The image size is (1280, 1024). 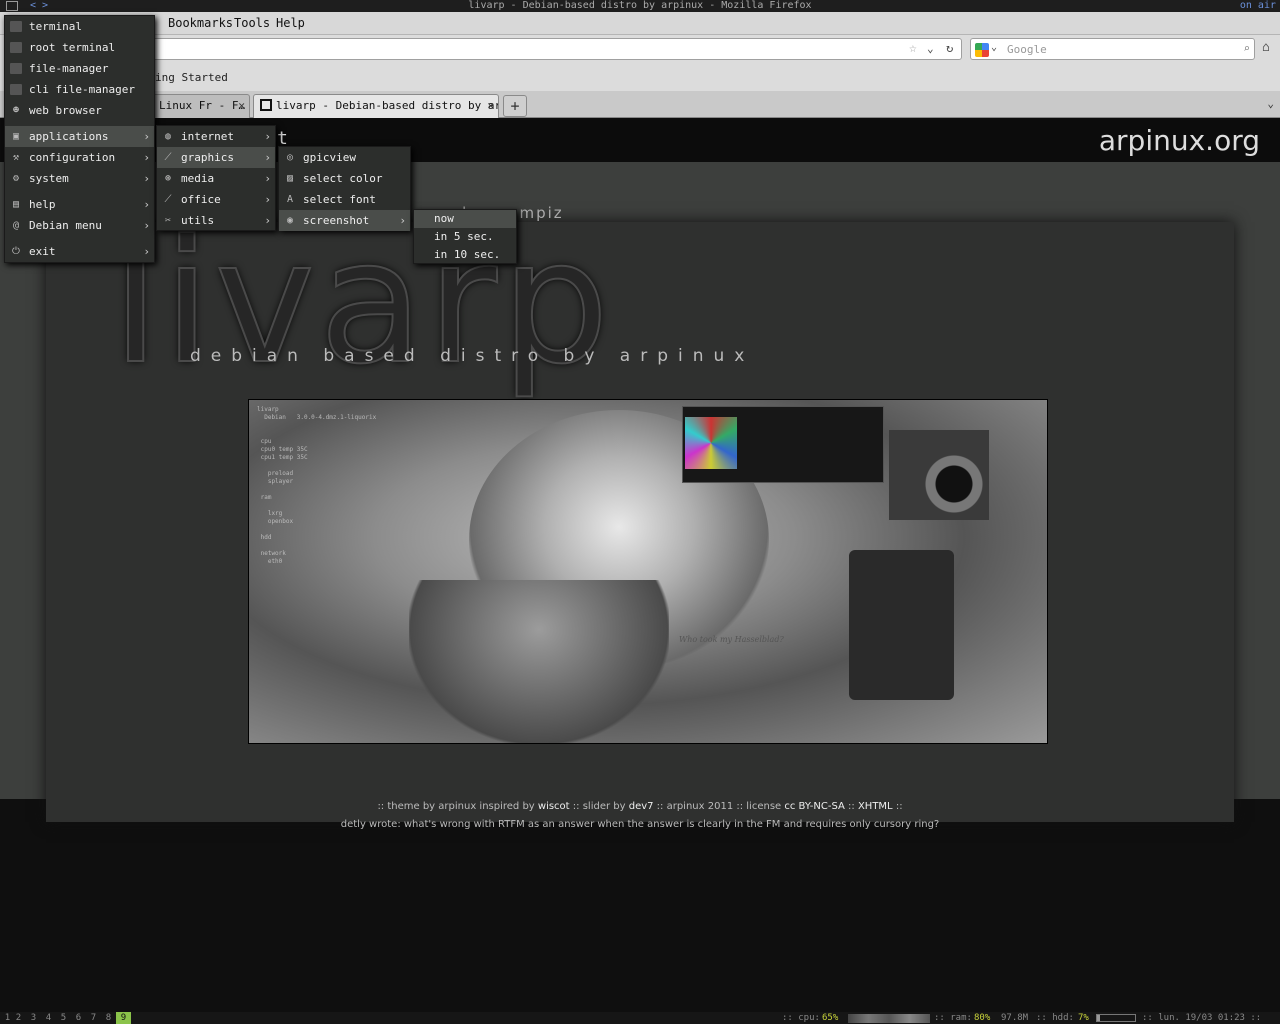 I want to click on configuration-icon: ⚒, so click(x=16, y=157).